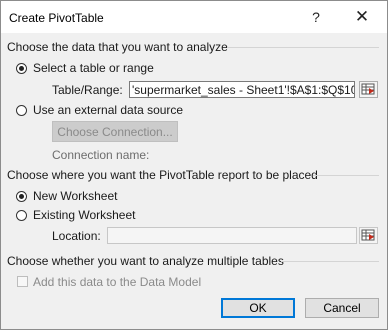 Image resolution: width=388 pixels, height=330 pixels. I want to click on radio-select-table: Select a table or range, so click(85, 68).